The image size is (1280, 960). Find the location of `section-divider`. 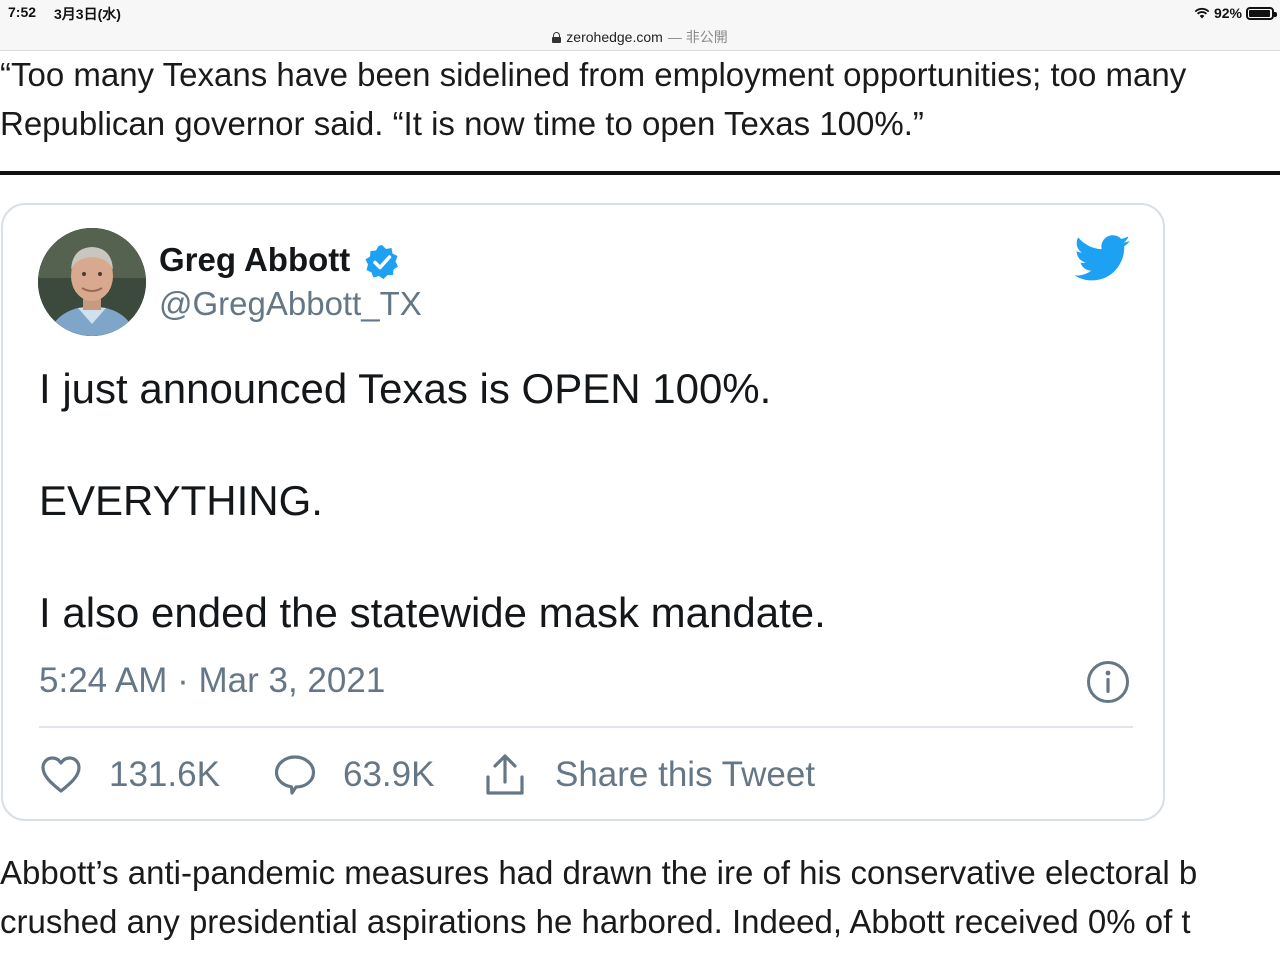

section-divider is located at coordinates (640, 173).